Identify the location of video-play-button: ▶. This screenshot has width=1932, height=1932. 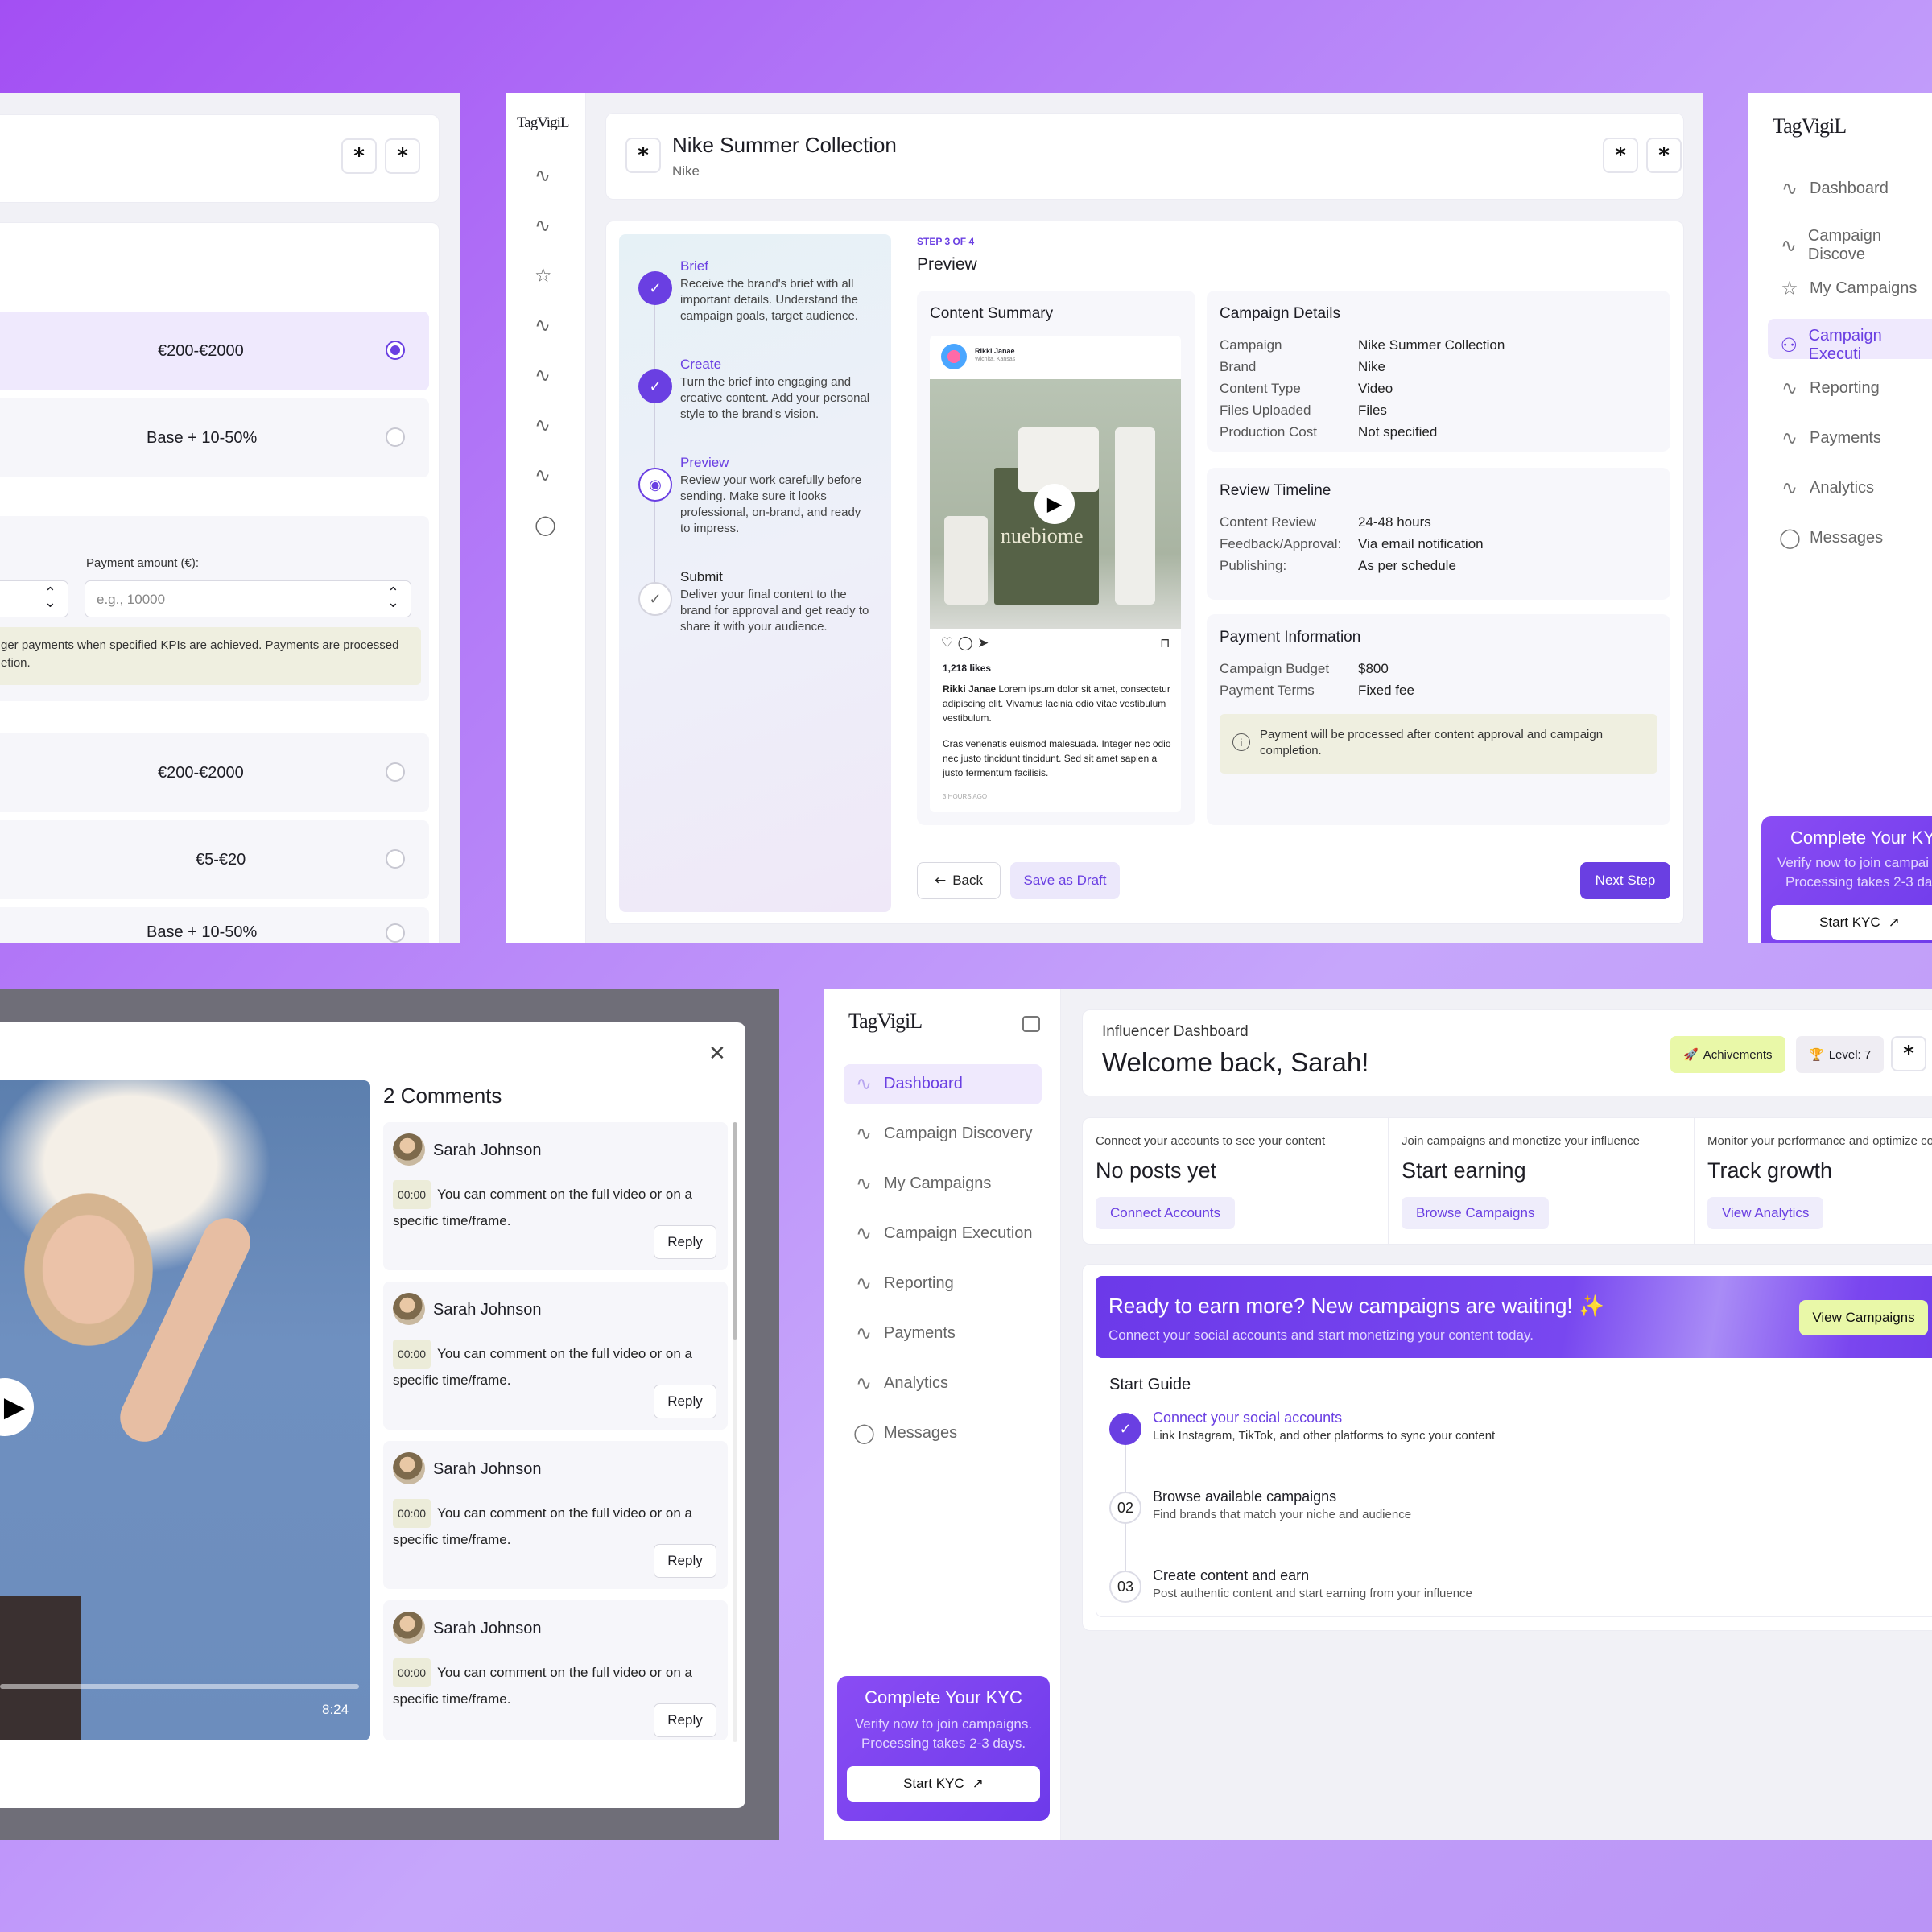
(17, 1407).